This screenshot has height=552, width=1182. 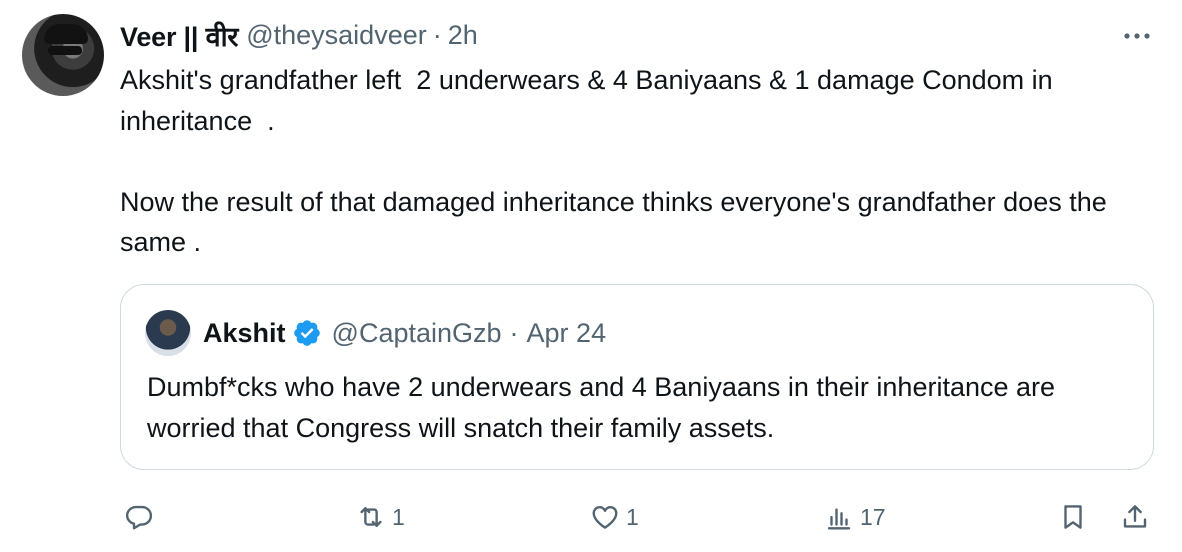 I want to click on quoted-tweet-header: Akshit @CaptainGzb · Apr 24, so click(x=404, y=333).